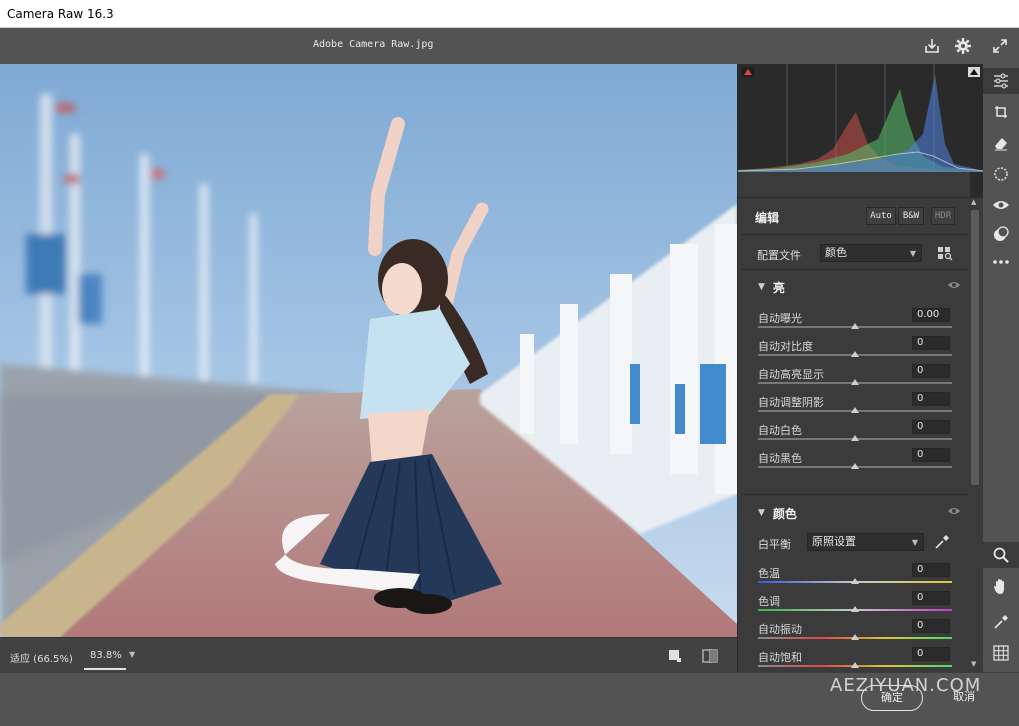 The image size is (1019, 726). I want to click on white-balance-label: 白平衡, so click(774, 544).